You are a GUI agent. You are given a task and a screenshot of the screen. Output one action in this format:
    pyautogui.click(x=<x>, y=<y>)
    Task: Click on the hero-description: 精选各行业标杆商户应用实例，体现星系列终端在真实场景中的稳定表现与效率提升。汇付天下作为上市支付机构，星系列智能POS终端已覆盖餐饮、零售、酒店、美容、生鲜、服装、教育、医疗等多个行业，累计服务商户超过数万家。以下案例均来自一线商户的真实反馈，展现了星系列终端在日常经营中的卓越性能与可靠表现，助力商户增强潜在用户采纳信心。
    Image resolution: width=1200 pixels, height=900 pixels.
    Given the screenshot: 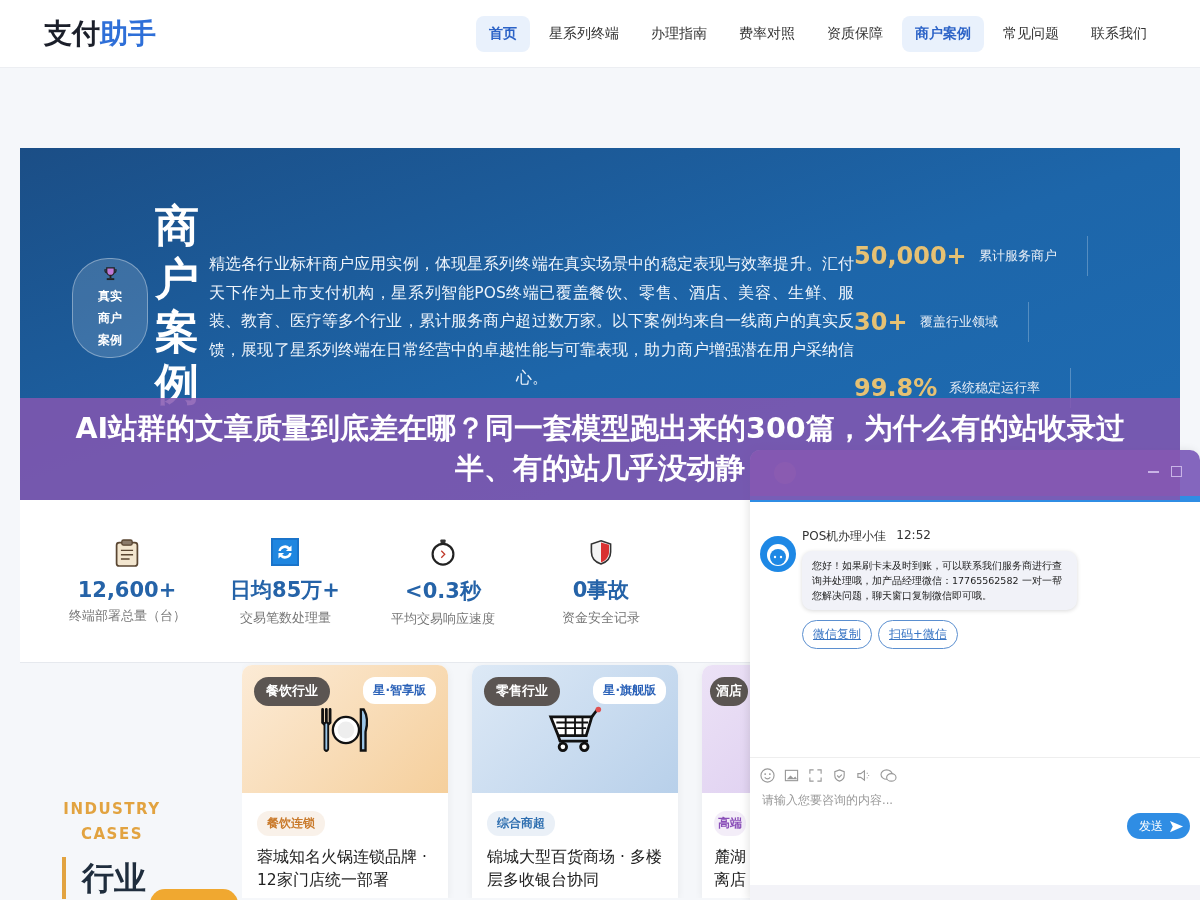 What is the action you would take?
    pyautogui.click(x=531, y=322)
    